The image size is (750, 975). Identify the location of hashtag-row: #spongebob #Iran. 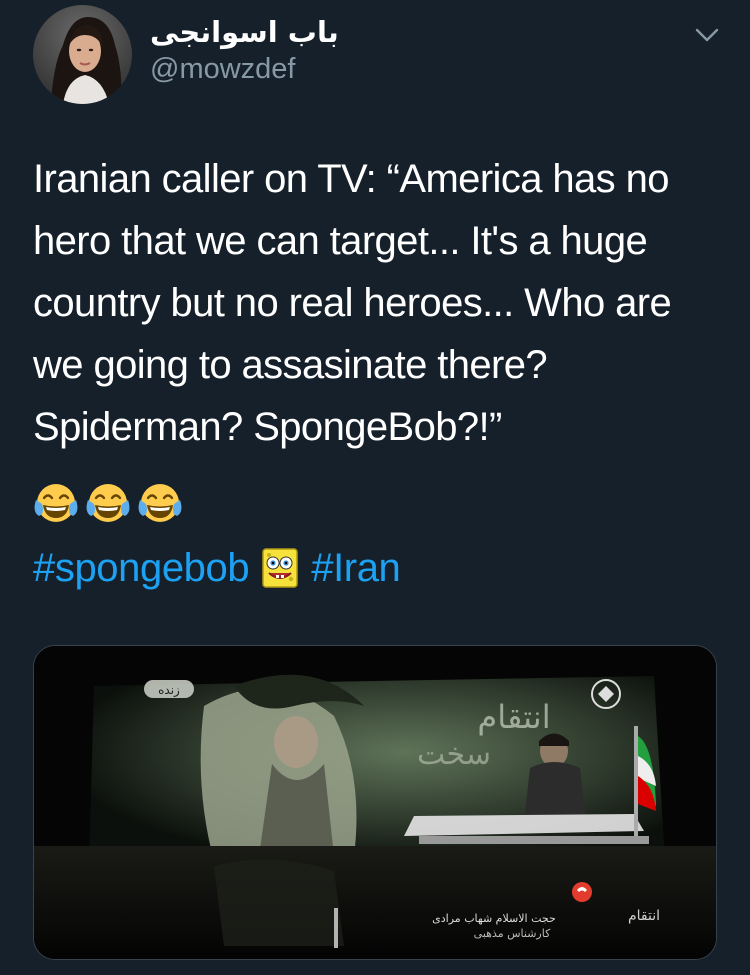
(217, 568).